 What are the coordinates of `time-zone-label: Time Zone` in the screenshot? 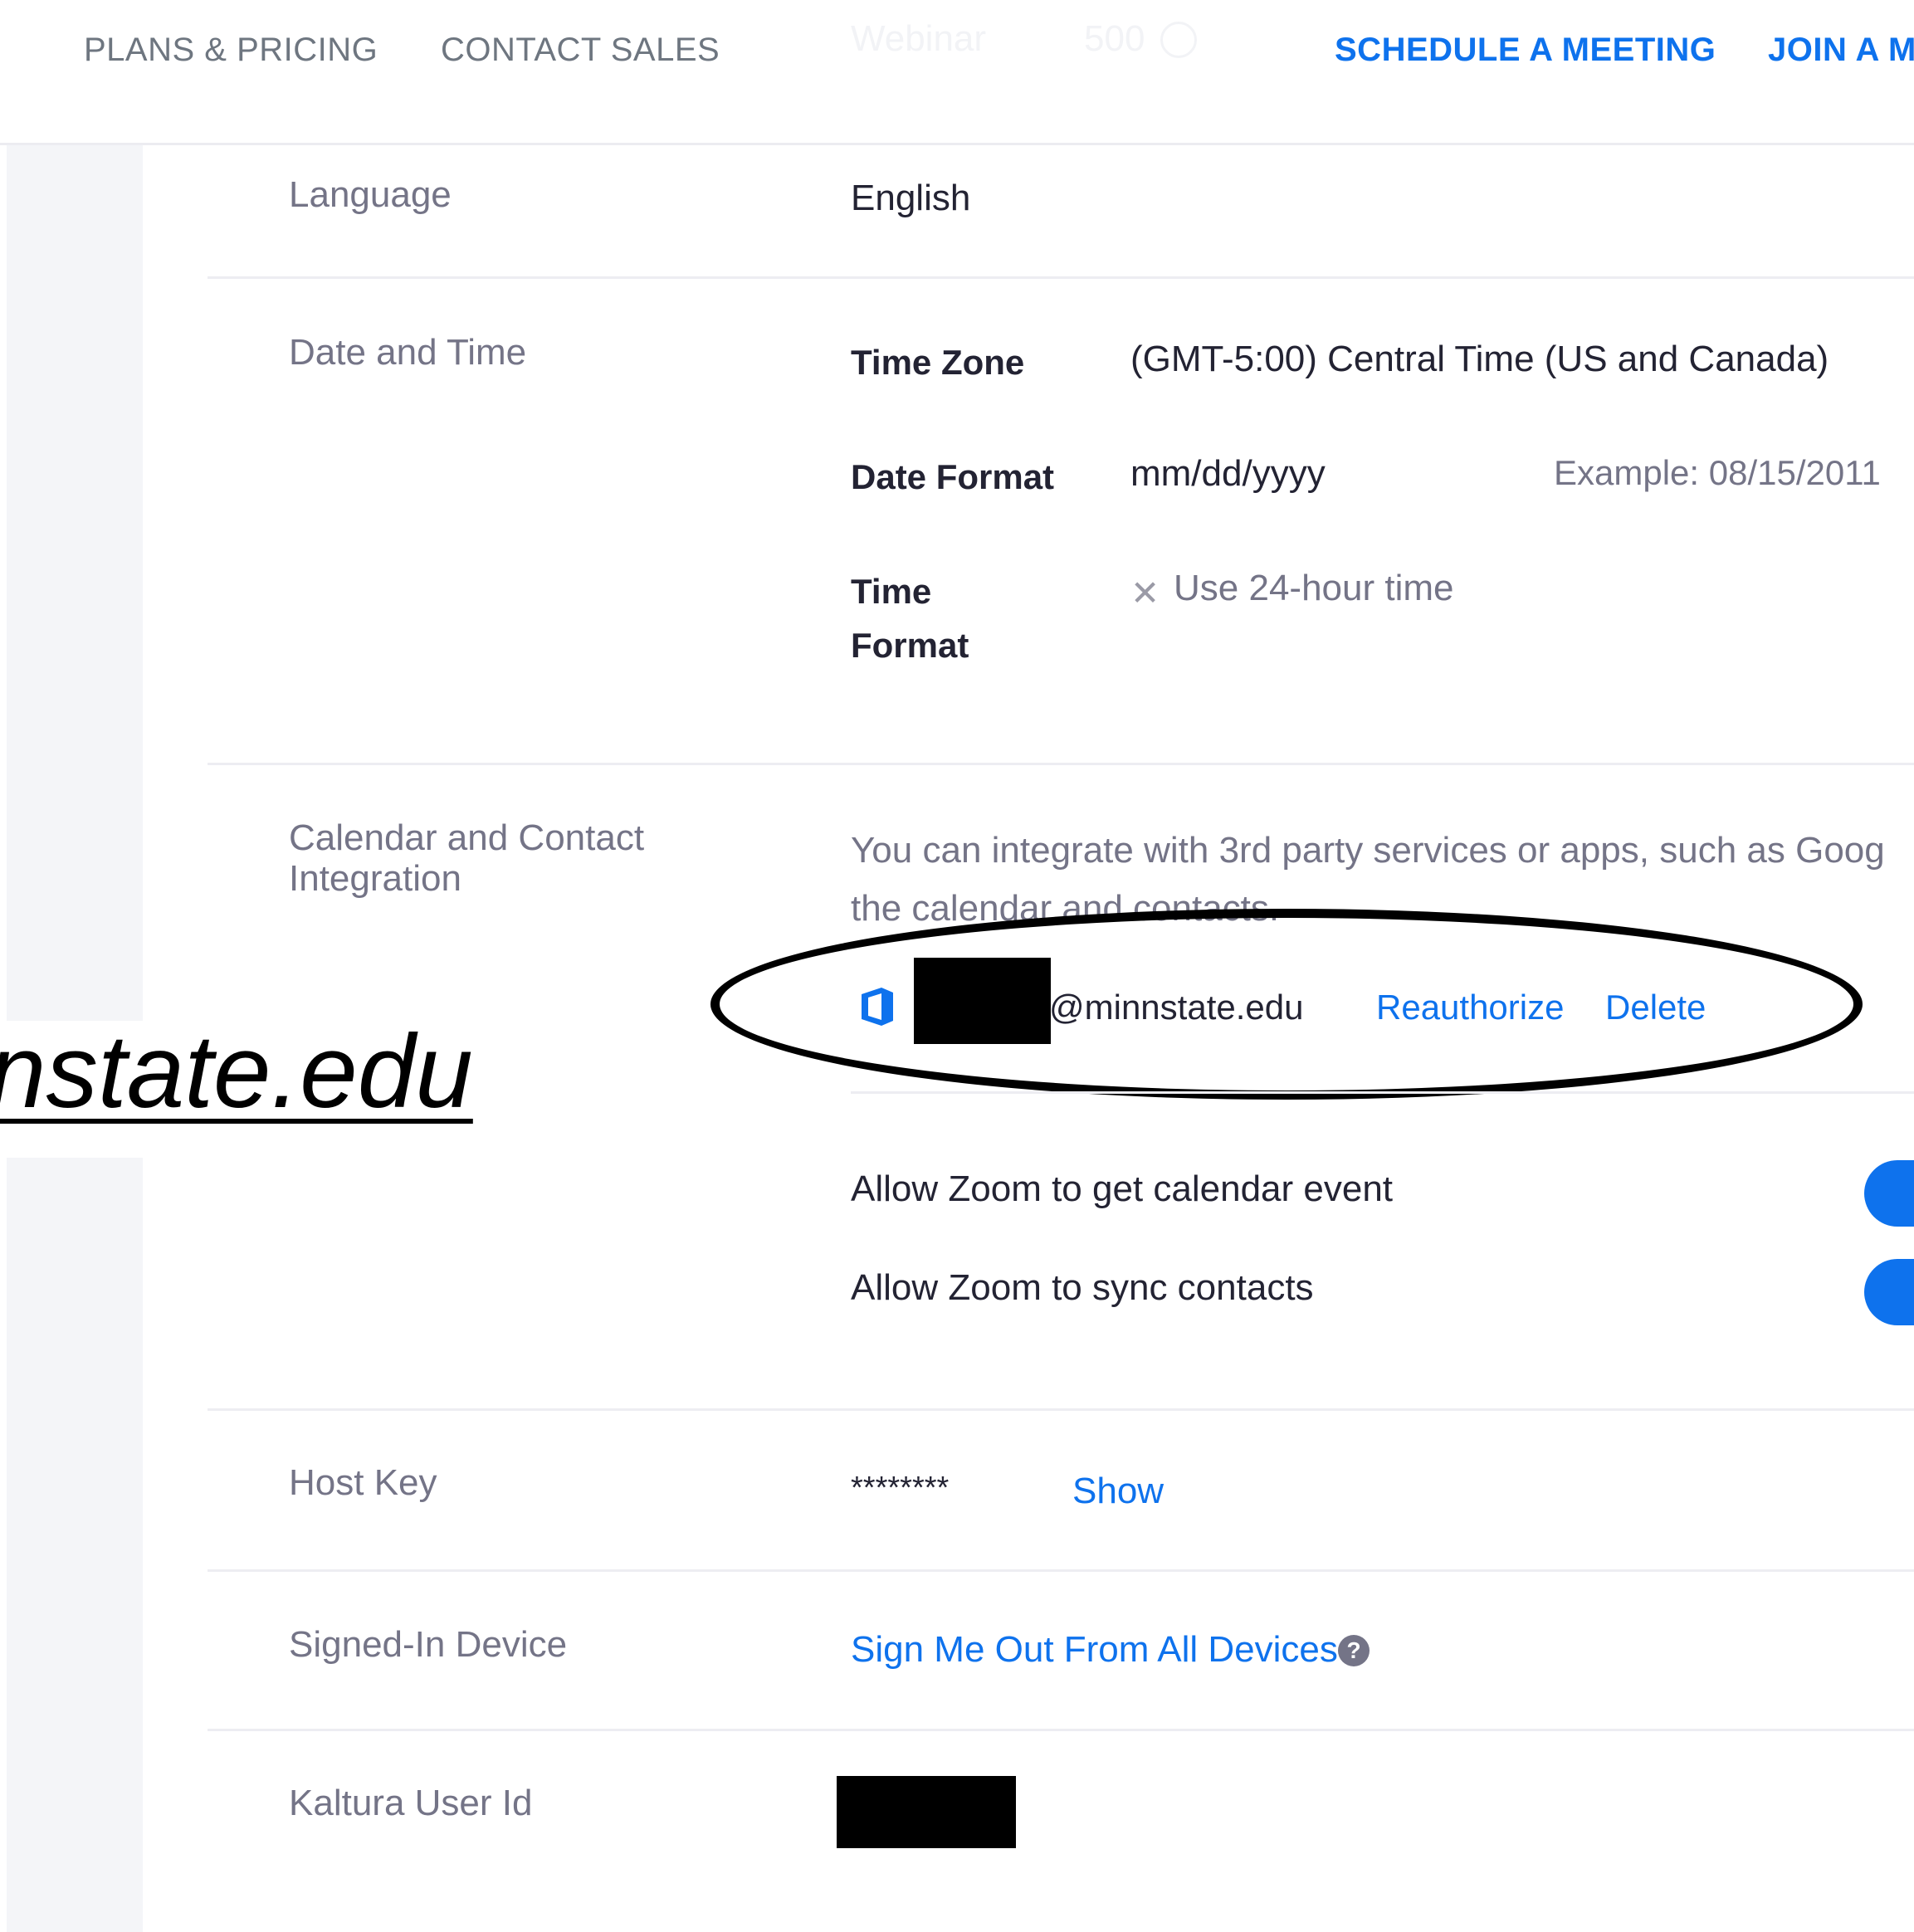 It's located at (938, 362).